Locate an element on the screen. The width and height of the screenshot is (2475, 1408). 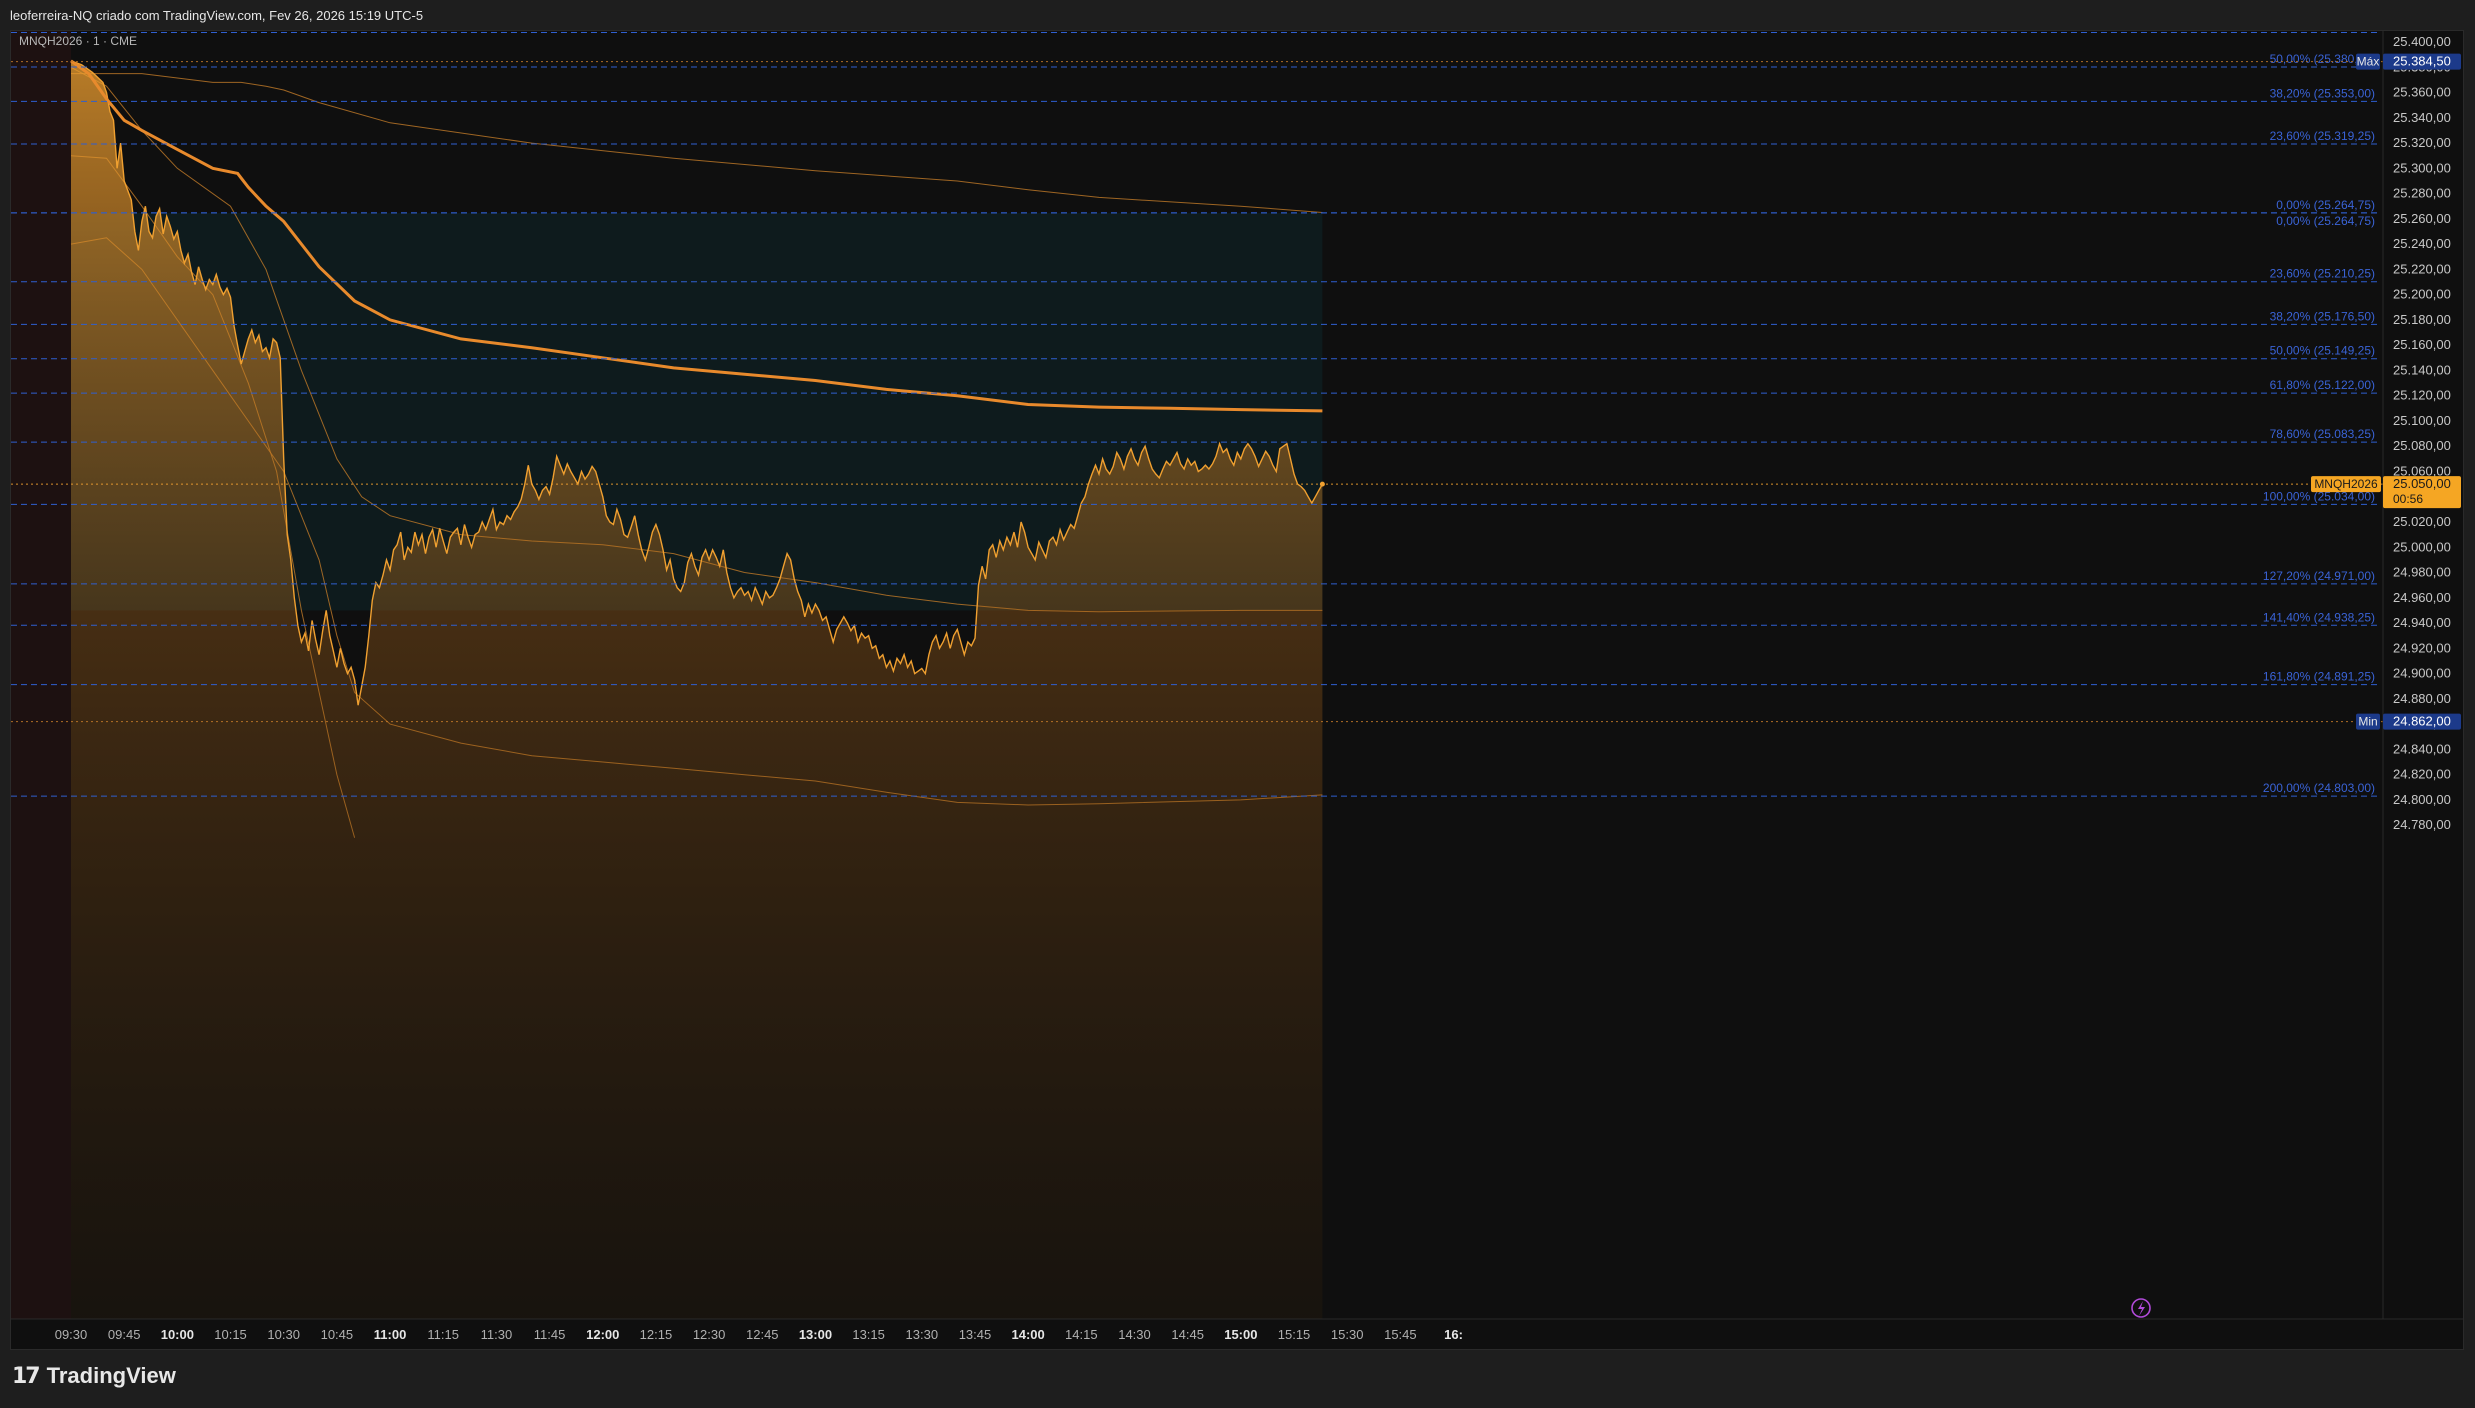
price-tick-label: 25.140,00 is located at coordinates (2422, 369).